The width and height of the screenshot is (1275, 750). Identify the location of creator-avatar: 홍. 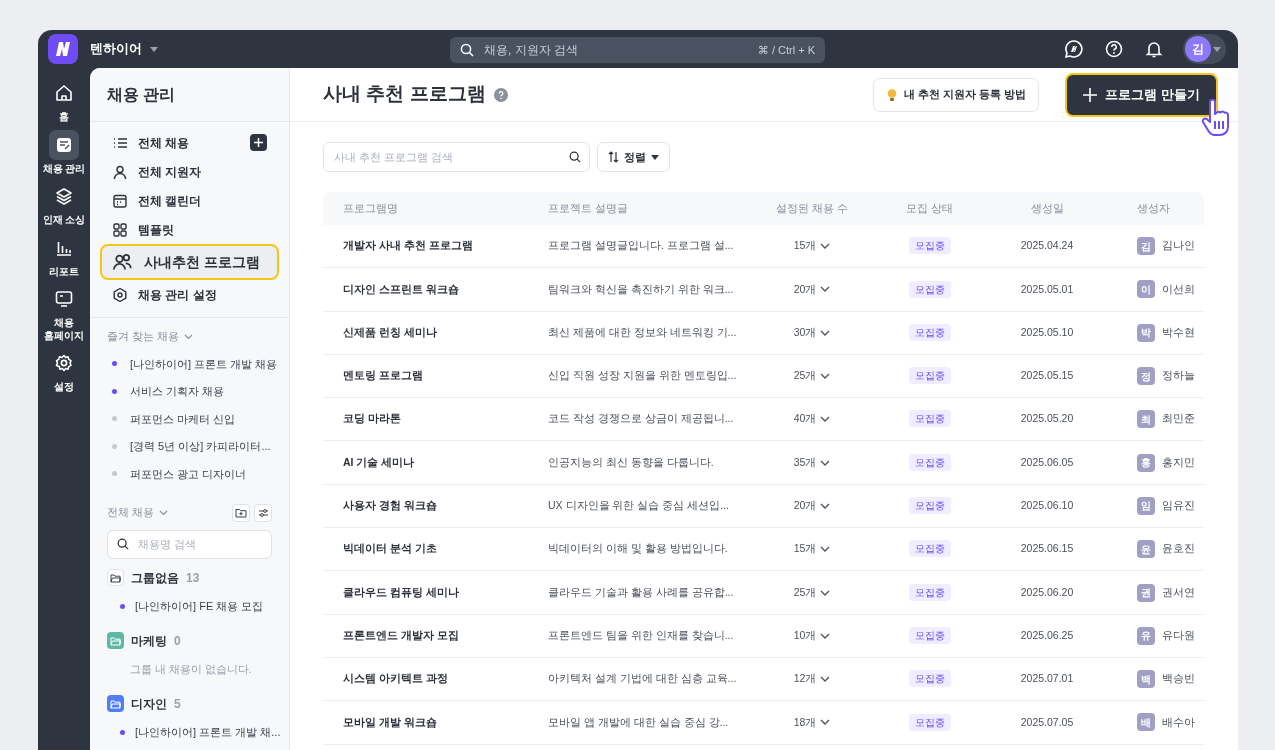
(1146, 462).